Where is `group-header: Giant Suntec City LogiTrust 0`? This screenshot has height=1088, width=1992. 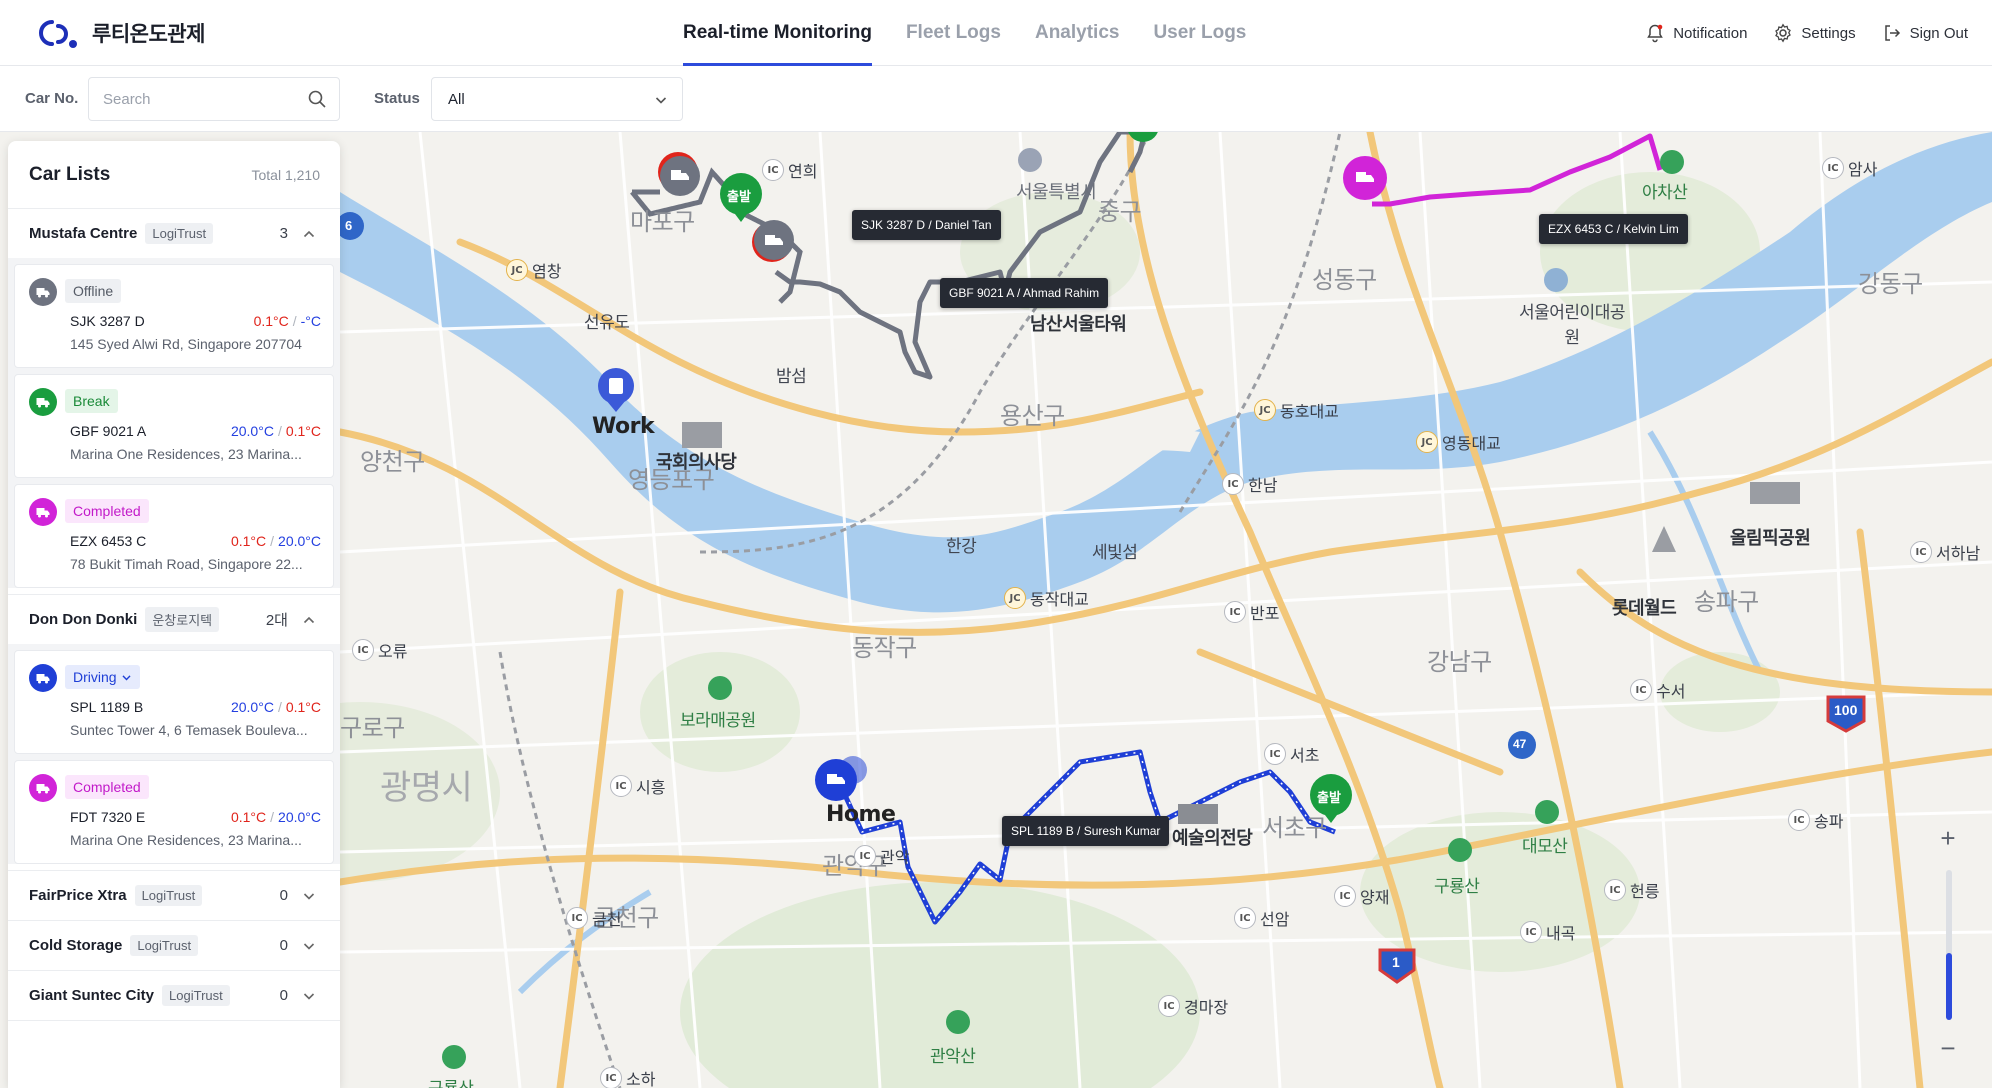 group-header: Giant Suntec City LogiTrust 0 is located at coordinates (174, 995).